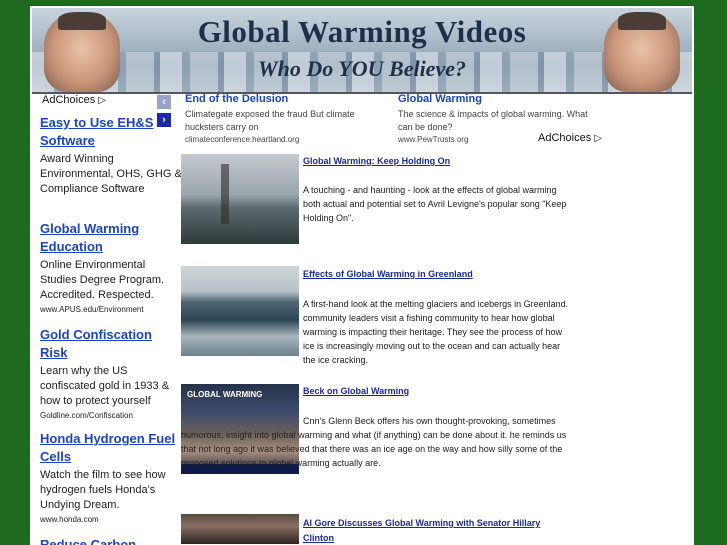 Image resolution: width=727 pixels, height=545 pixels. What do you see at coordinates (164, 102) in the screenshot?
I see `ad-prev-button: ‹` at bounding box center [164, 102].